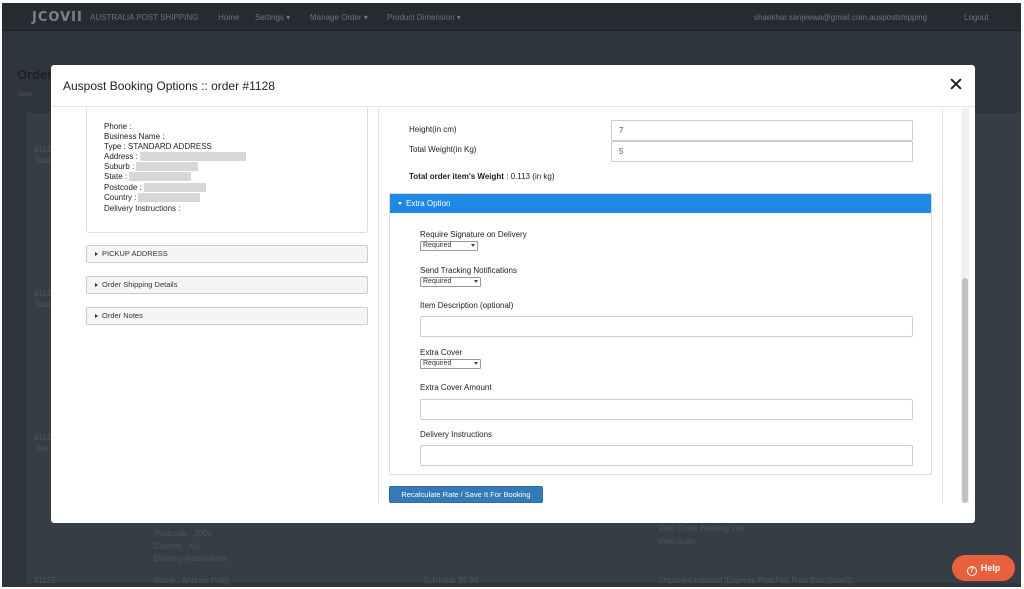 The width and height of the screenshot is (1024, 589). Describe the element at coordinates (441, 352) in the screenshot. I see `extra-cover-label: Extra Cover` at that location.